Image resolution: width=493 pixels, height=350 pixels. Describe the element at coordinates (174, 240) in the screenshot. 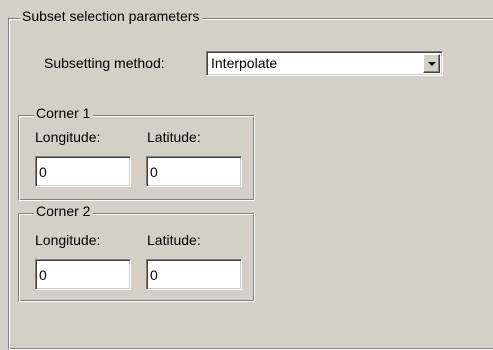

I see `corner-2-latitude-label: Latitude:` at that location.